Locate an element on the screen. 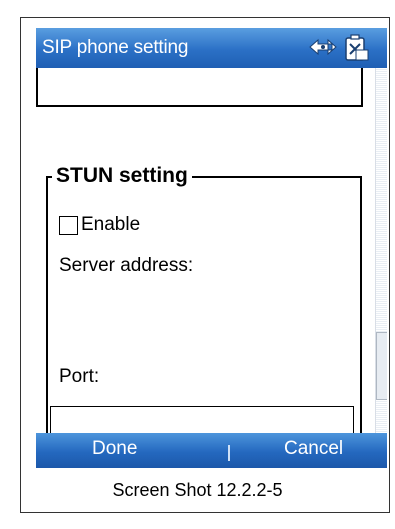 This screenshot has height=529, width=395. softkey-bar: Done Cancel is located at coordinates (211, 450).